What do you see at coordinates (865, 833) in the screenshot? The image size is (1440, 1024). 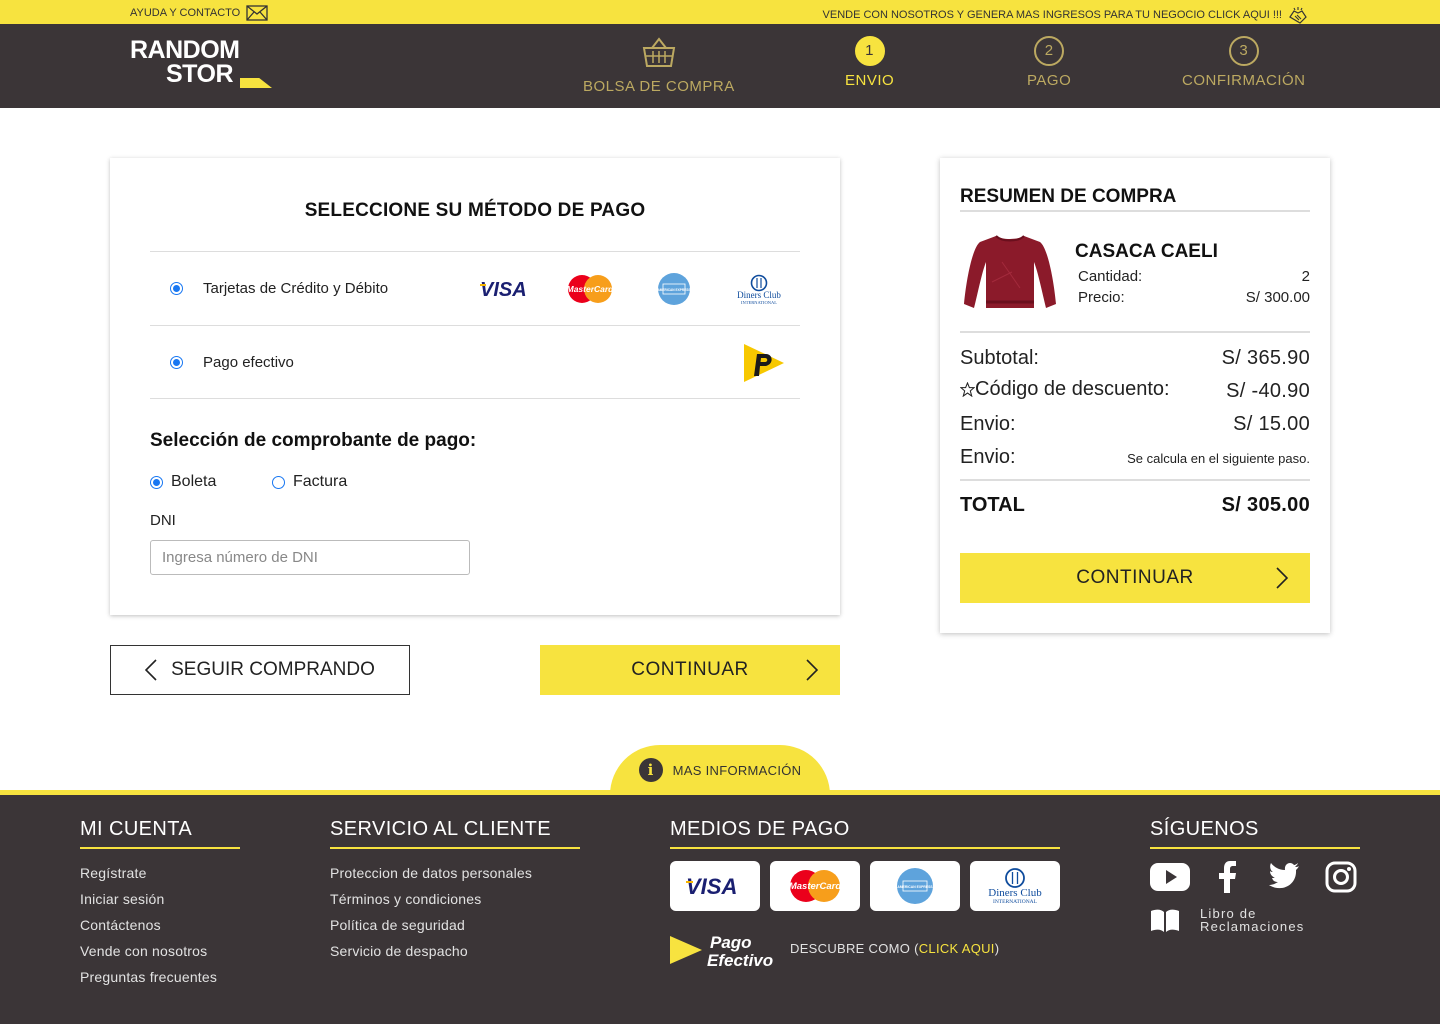 I see `footer-payment-methods-title: MEDIOS DE PAGO` at bounding box center [865, 833].